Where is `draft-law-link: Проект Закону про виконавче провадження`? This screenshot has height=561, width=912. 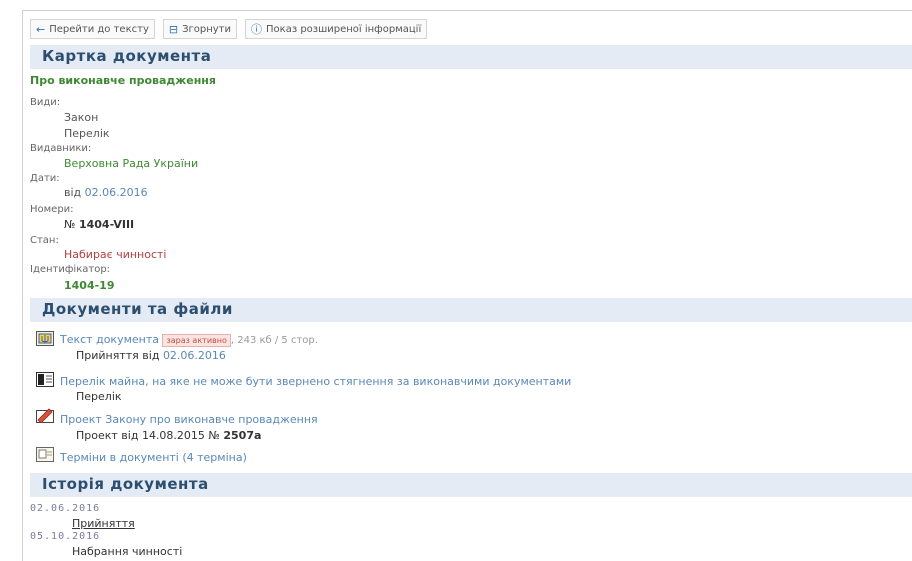
draft-law-link: Проект Закону про виконавче провадження is located at coordinates (189, 419).